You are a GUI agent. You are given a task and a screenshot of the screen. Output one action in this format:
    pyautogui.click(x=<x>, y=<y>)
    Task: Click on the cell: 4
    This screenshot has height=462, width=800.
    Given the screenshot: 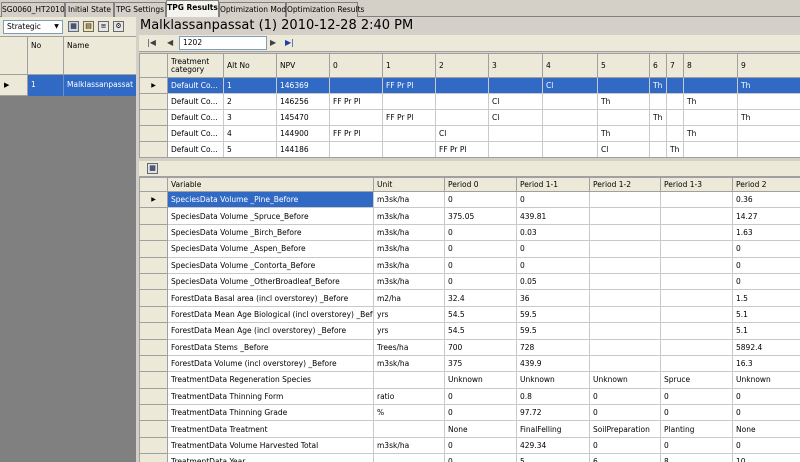 What is the action you would take?
    pyautogui.click(x=250, y=133)
    